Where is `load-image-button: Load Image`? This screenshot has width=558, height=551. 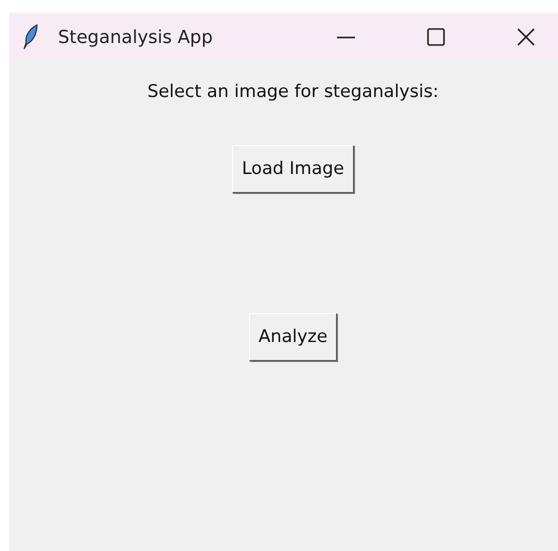
load-image-button: Load Image is located at coordinates (293, 169).